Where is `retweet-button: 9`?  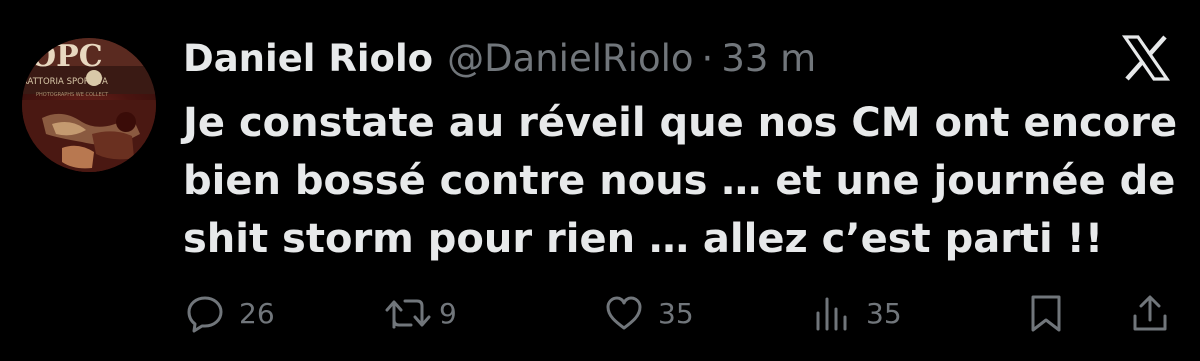
retweet-button: 9 is located at coordinates (420, 313).